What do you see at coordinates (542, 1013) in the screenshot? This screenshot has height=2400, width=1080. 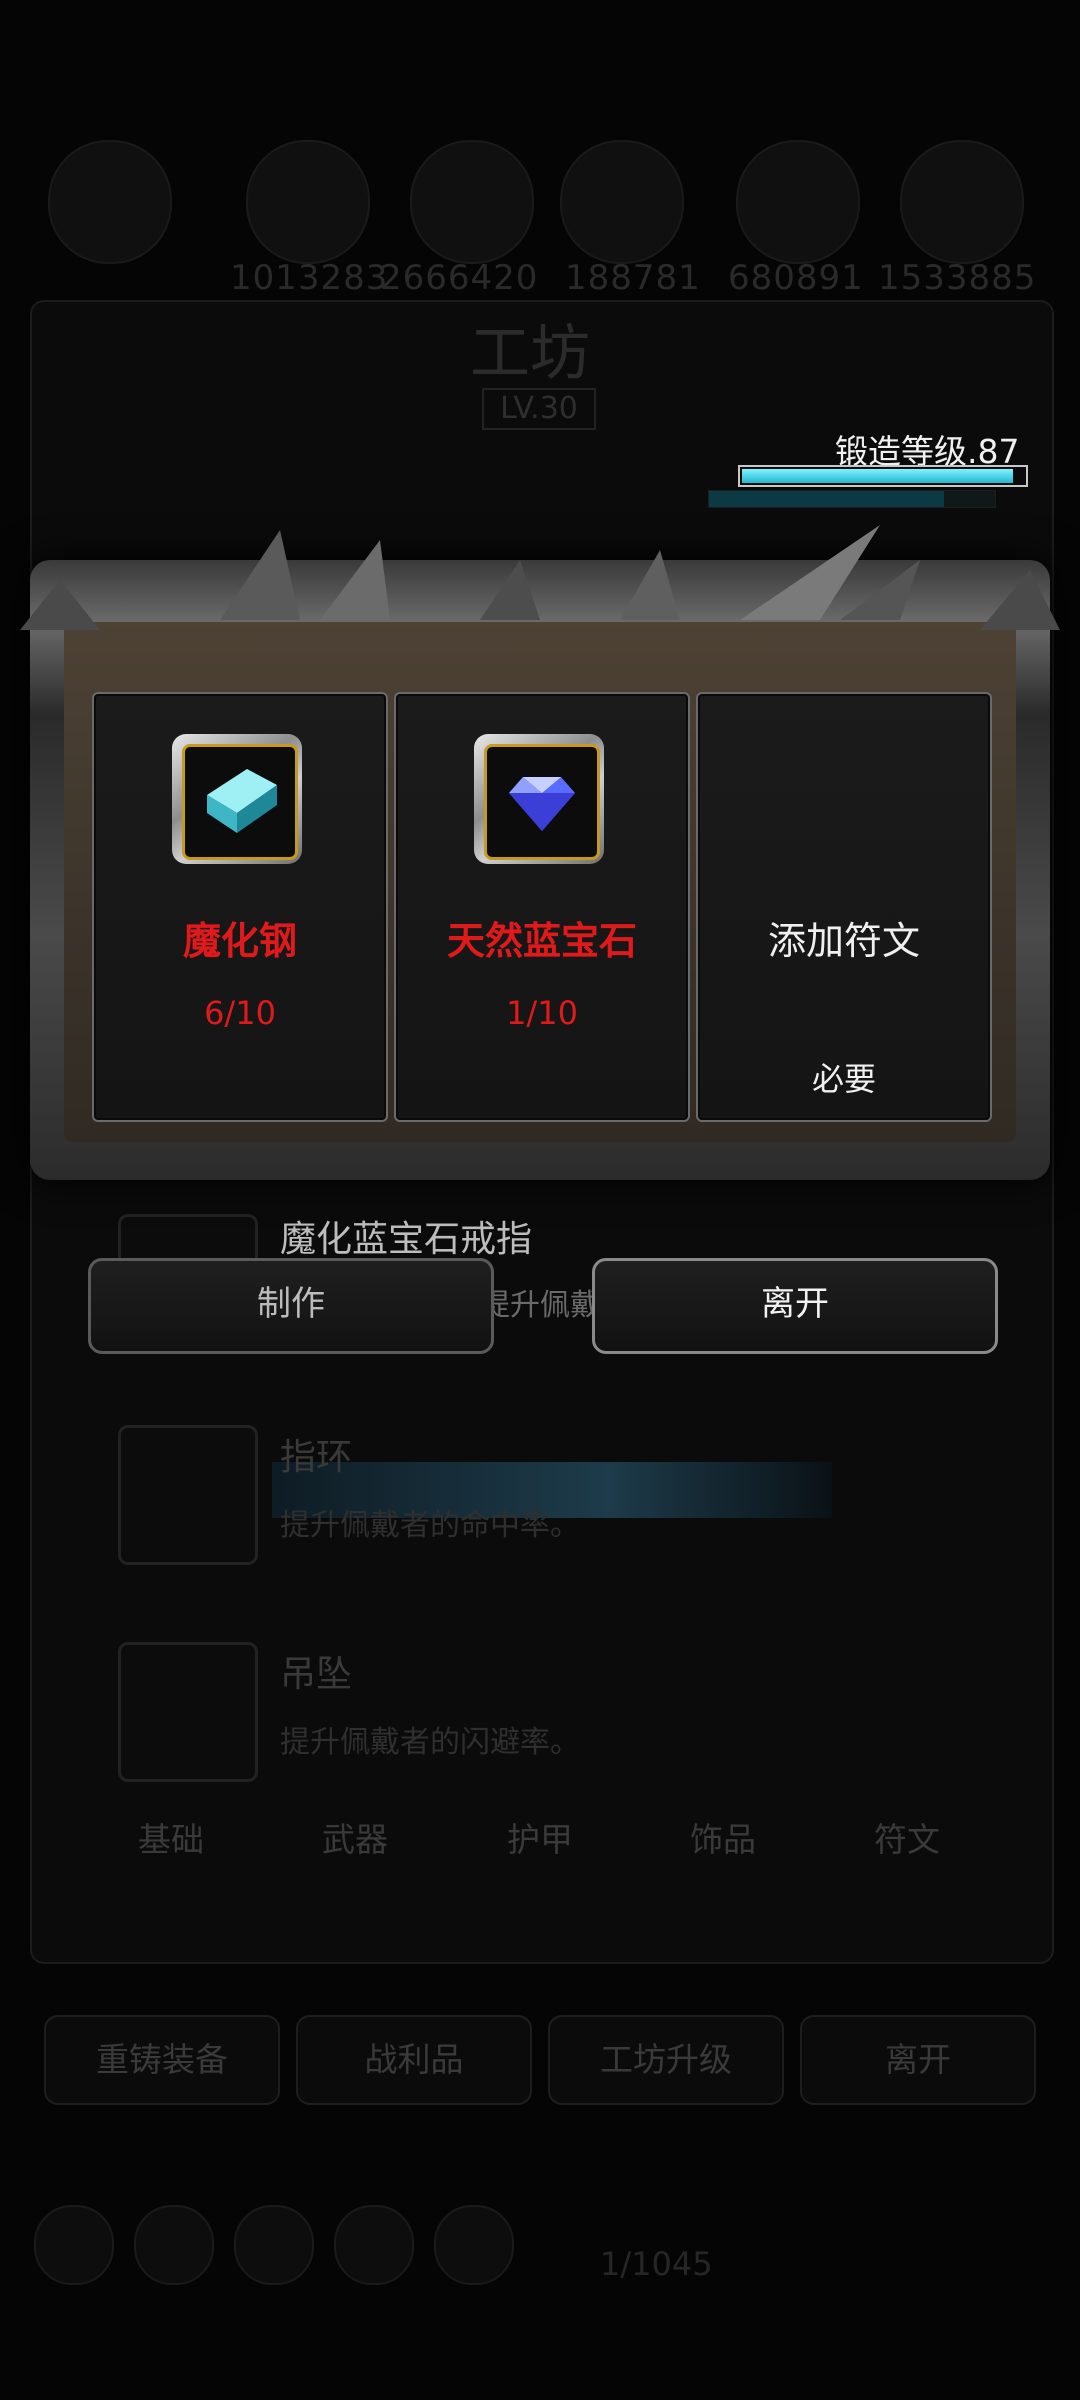 I see `material-count: 1/10` at bounding box center [542, 1013].